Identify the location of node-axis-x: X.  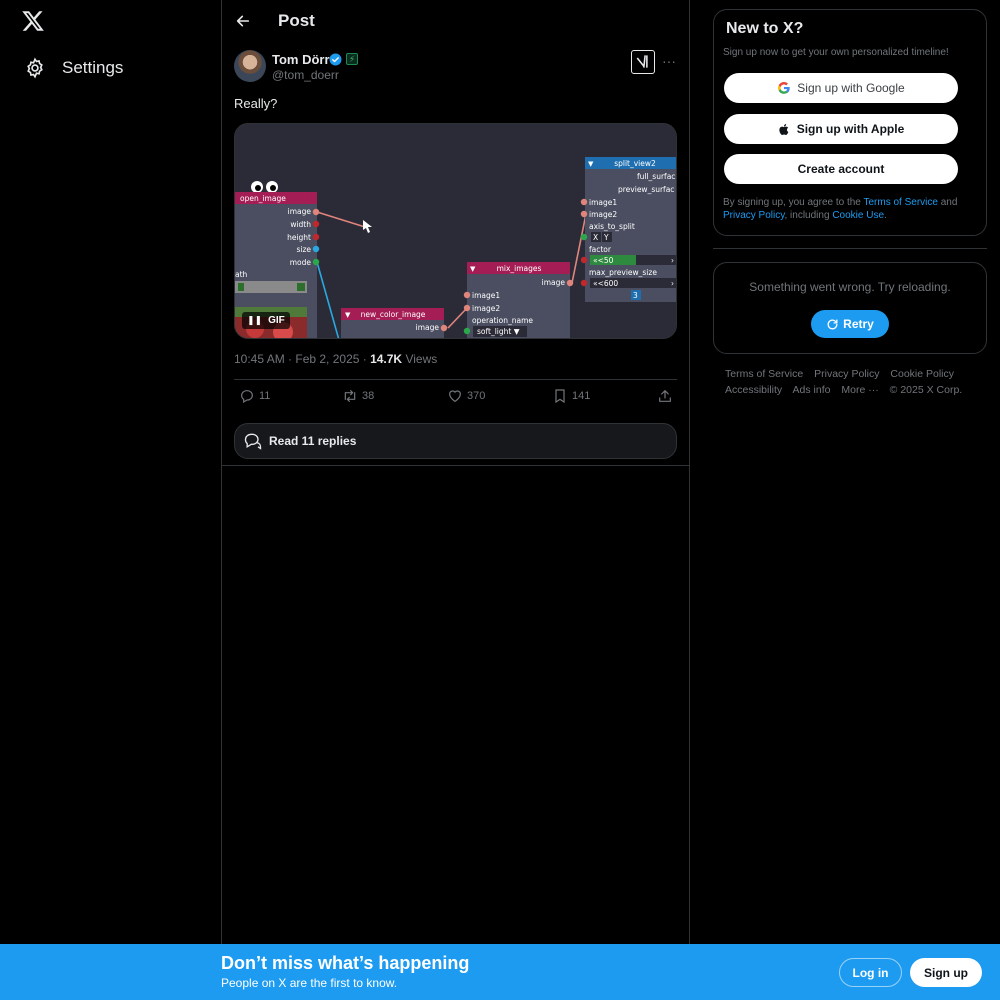
(595, 237).